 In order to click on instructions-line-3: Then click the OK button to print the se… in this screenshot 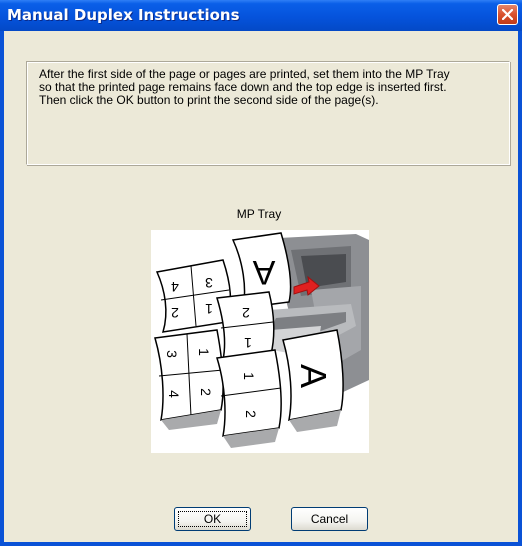, I will do `click(209, 100)`.